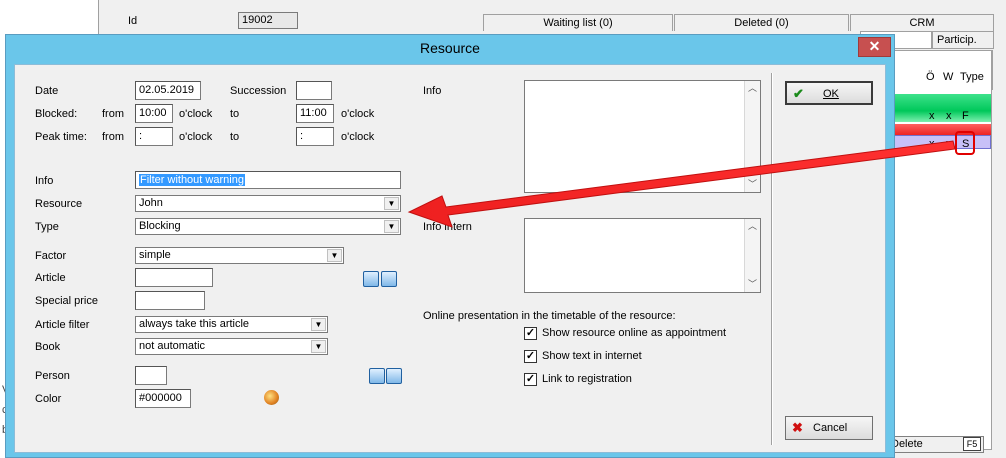 The height and width of the screenshot is (458, 1006). Describe the element at coordinates (642, 136) in the screenshot. I see `info-memo: ︿ ﹀` at that location.